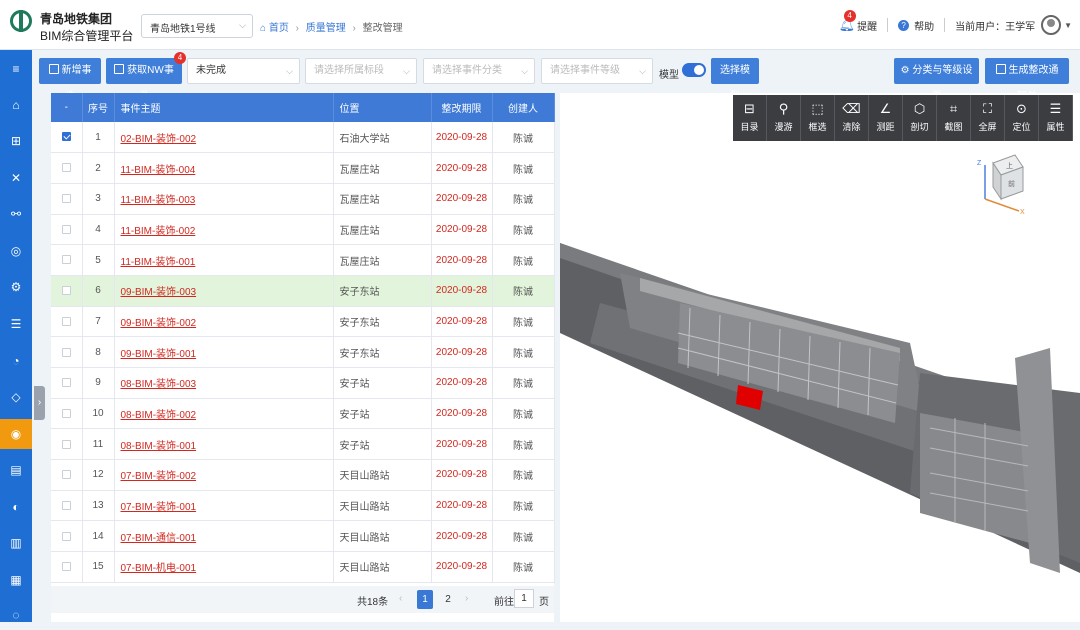  I want to click on model-toggle, so click(694, 70).